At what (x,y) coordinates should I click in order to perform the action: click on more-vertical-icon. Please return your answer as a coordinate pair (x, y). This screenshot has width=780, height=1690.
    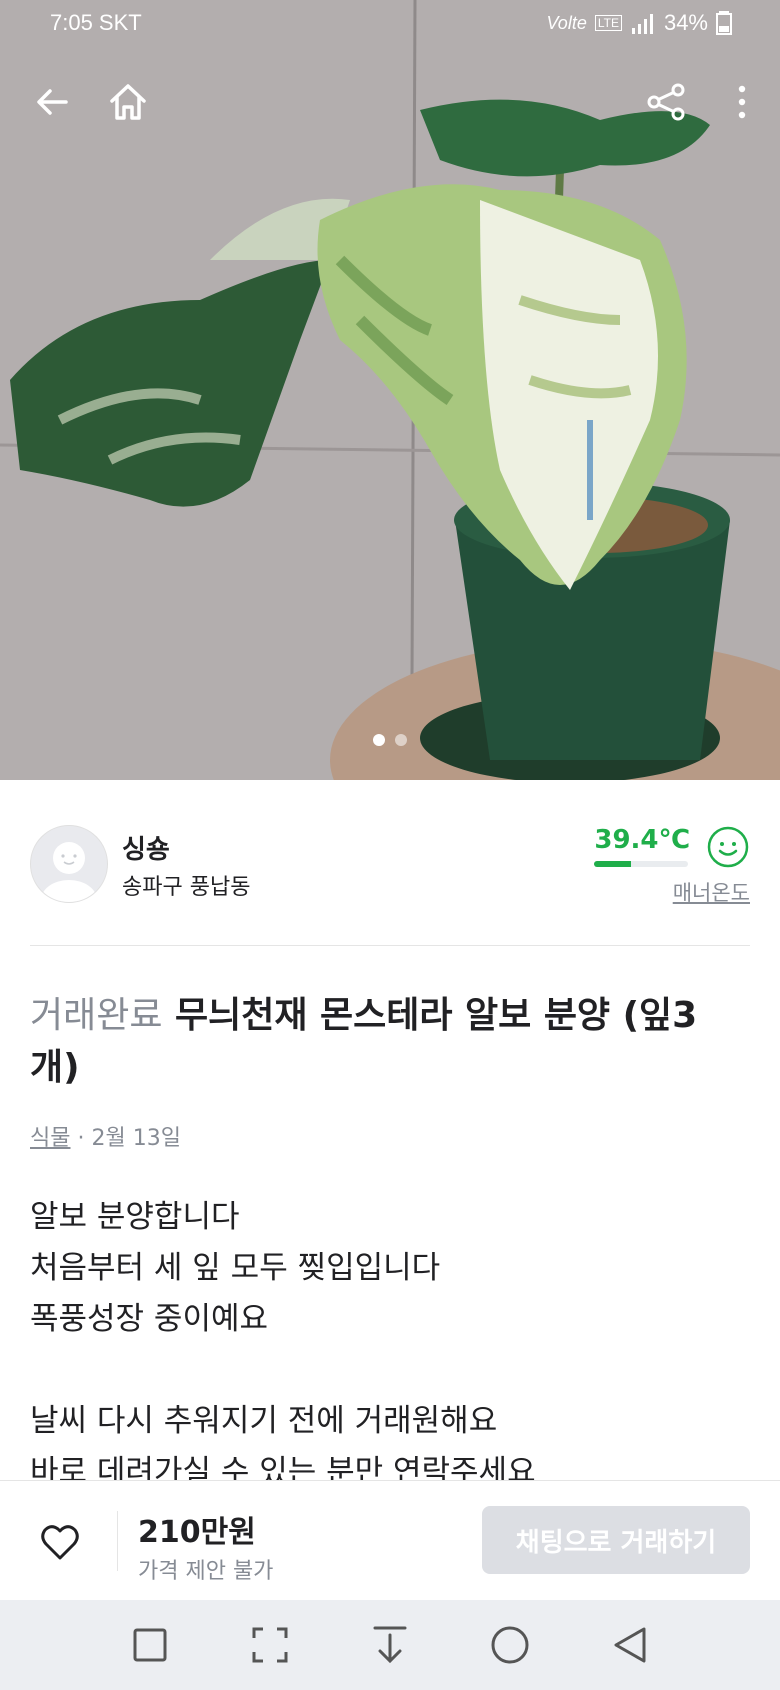
    Looking at the image, I should click on (742, 102).